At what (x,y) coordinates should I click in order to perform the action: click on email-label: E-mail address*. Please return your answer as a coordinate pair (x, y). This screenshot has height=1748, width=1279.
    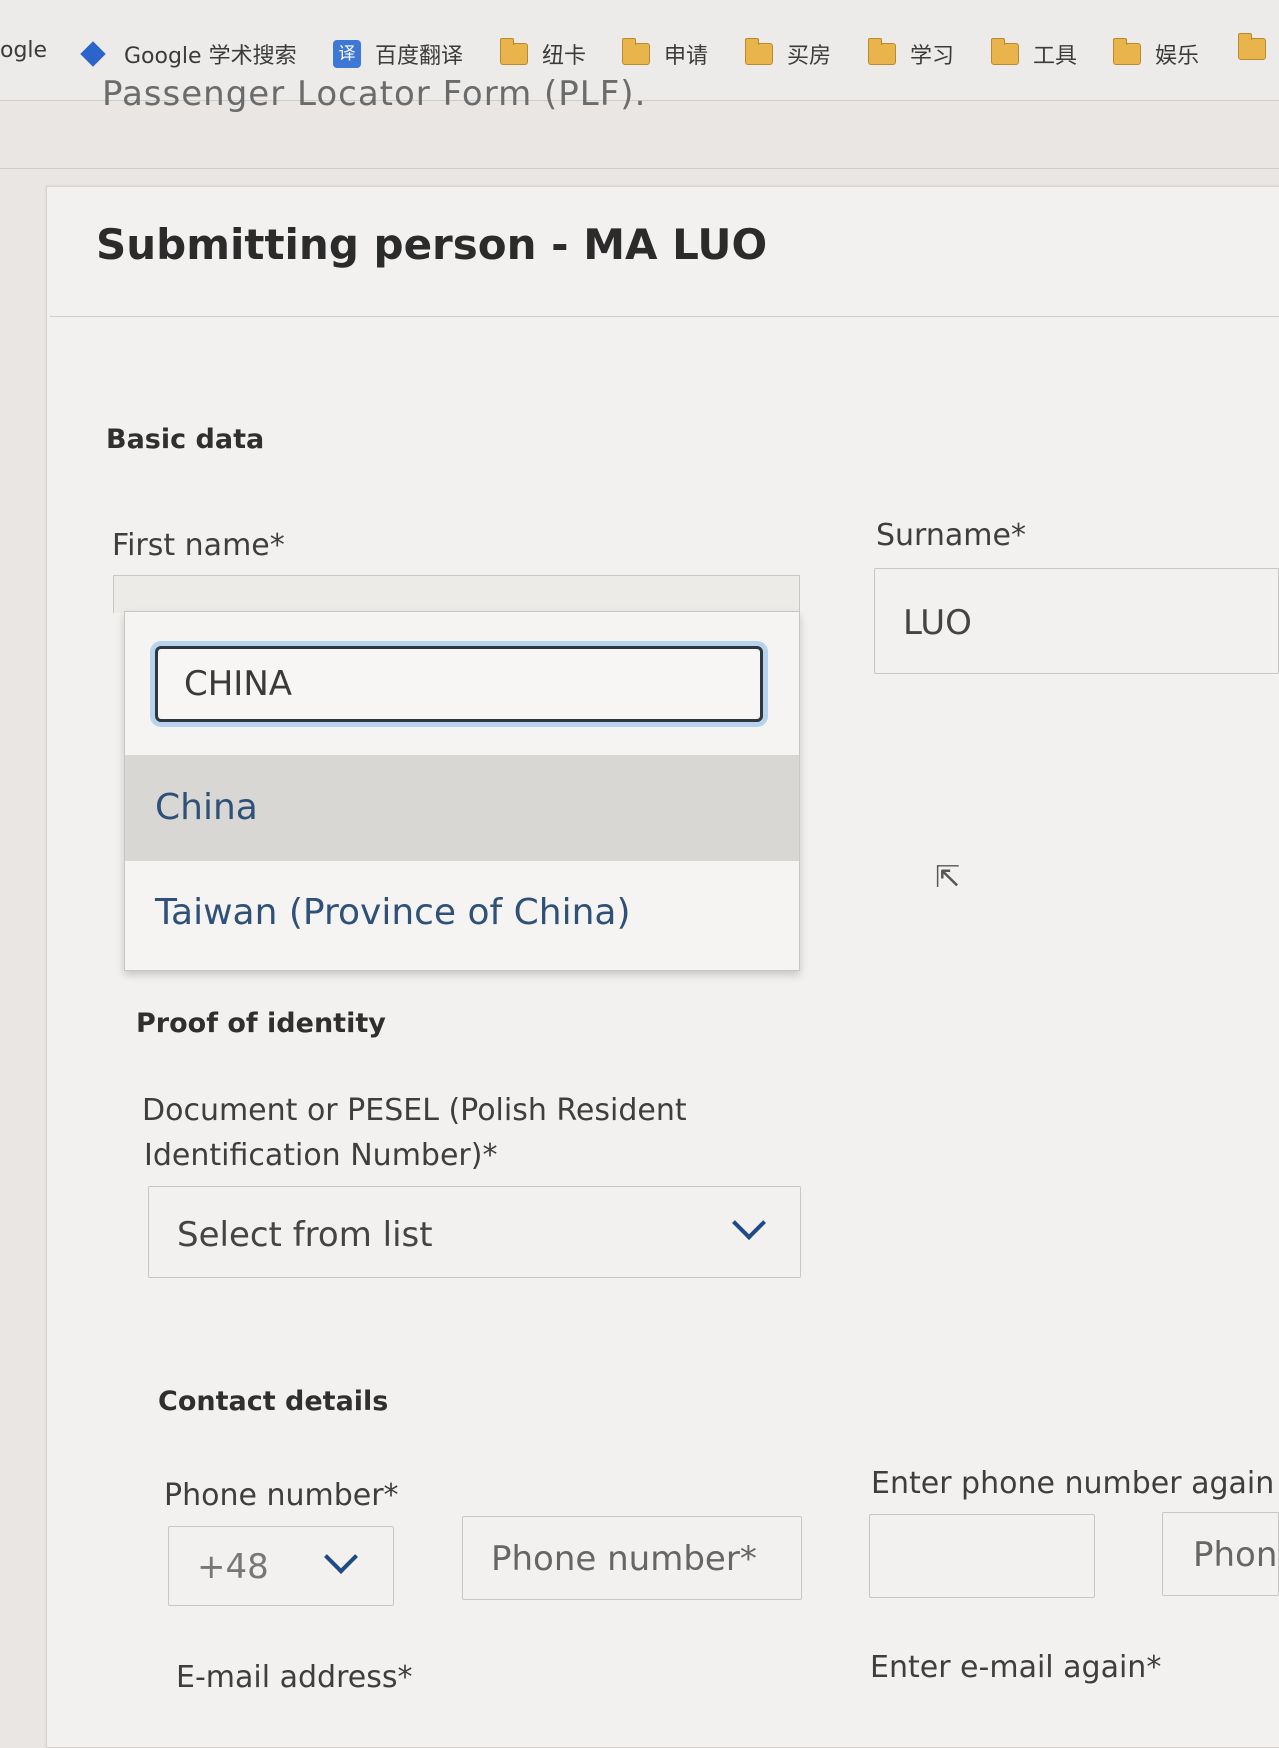
    Looking at the image, I should click on (294, 1677).